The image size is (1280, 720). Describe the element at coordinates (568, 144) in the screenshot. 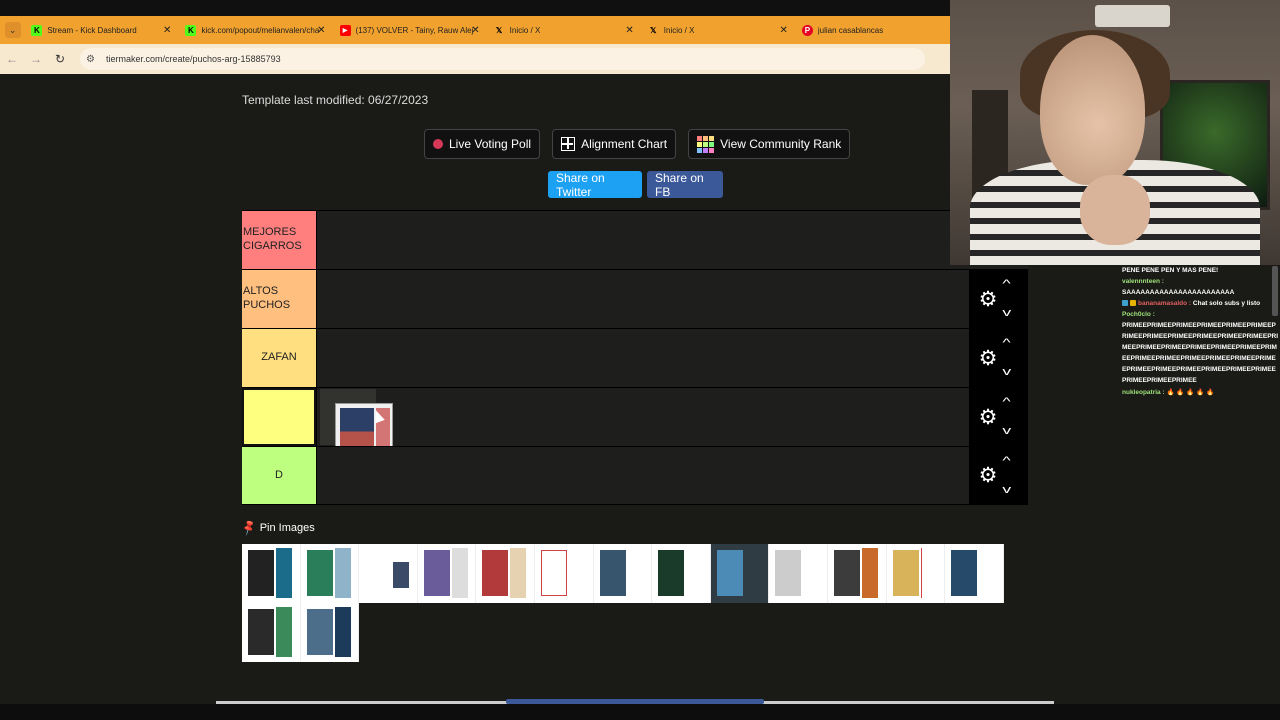

I see `grid-icon` at that location.